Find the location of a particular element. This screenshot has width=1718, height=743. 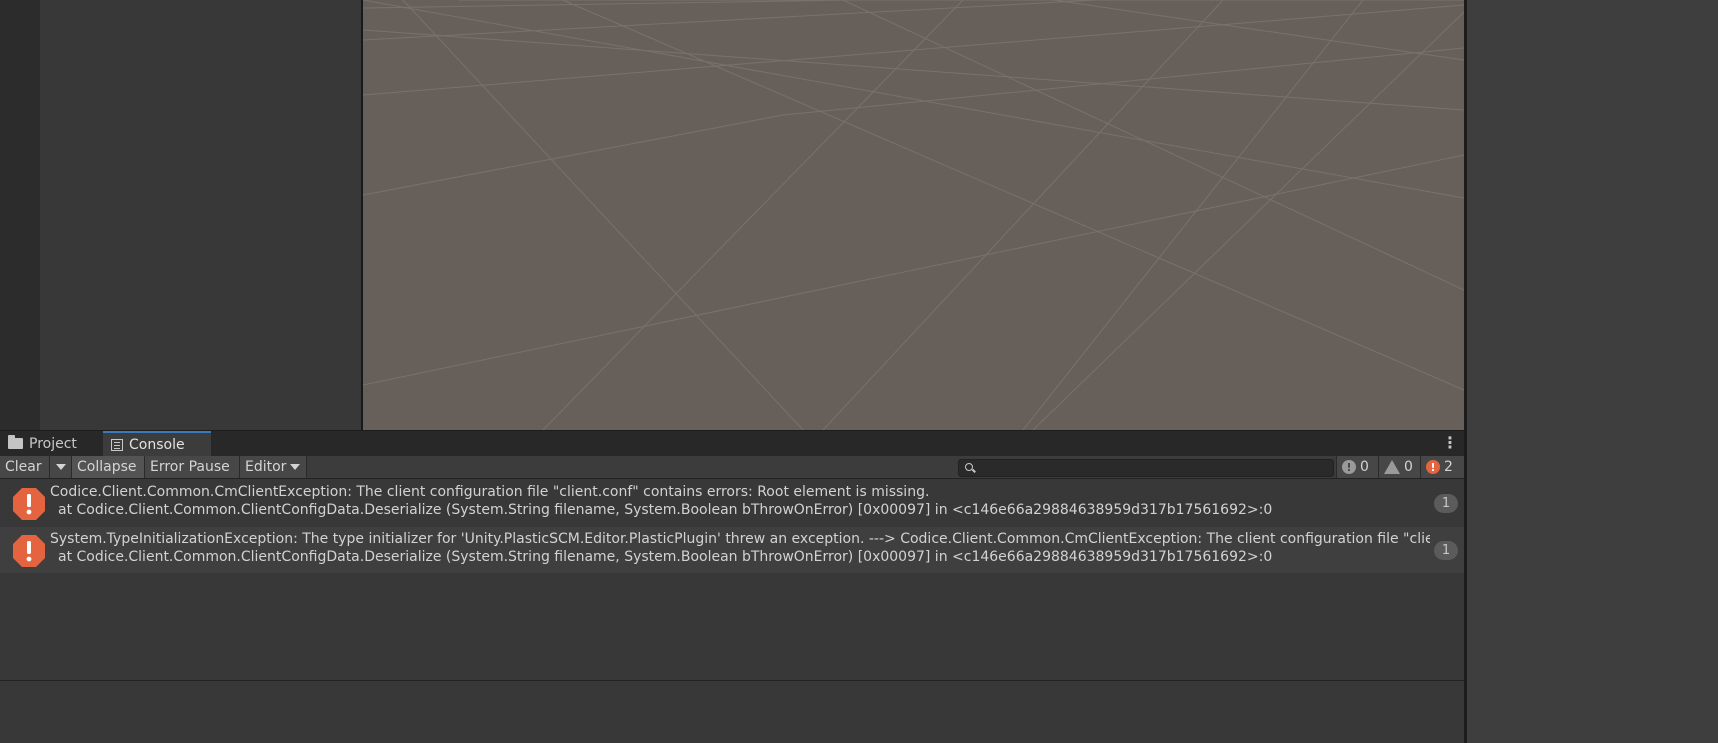

log-detail-pane is located at coordinates (732, 712).